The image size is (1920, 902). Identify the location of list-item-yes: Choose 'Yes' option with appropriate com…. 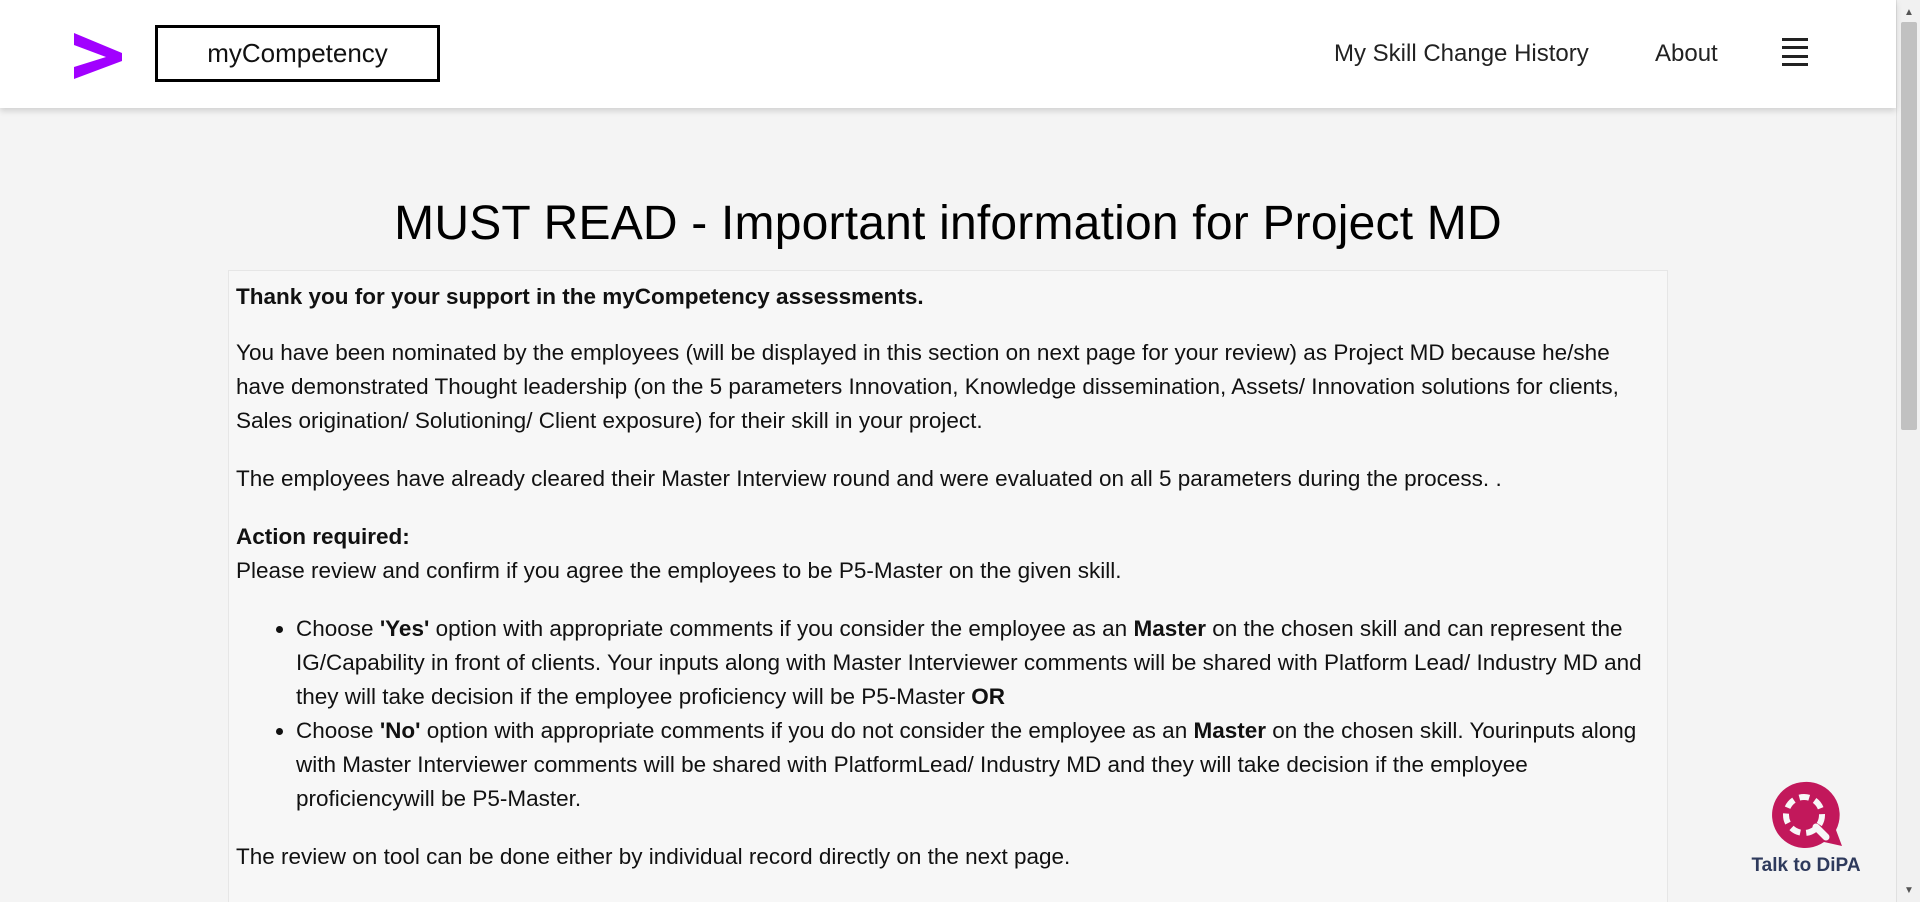
(976, 663).